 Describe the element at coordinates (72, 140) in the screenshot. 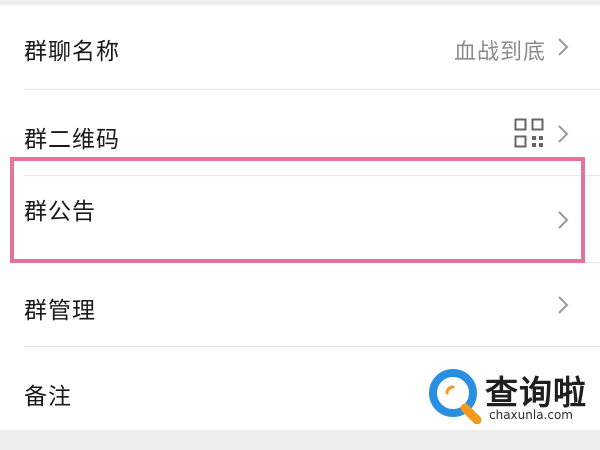

I see `group-qr-code-label: 群二维码` at that location.